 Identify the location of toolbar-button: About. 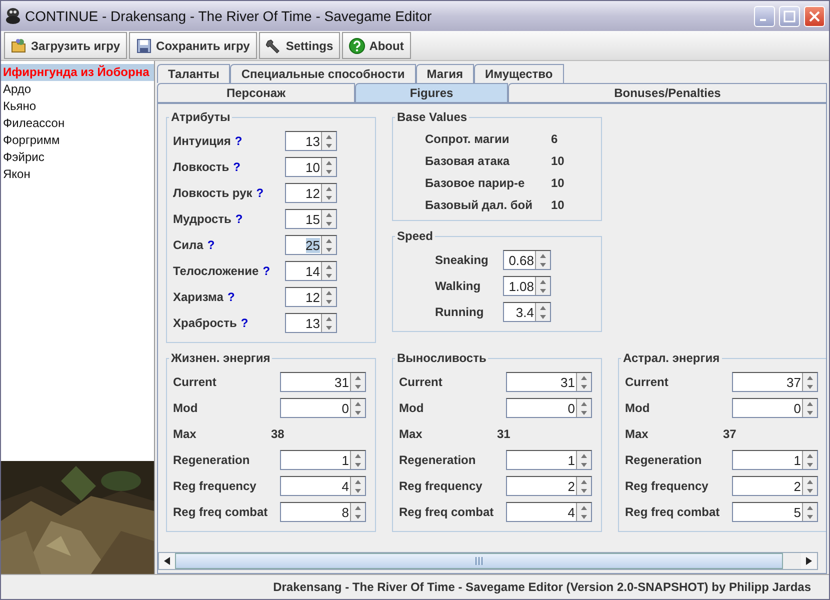
(376, 45).